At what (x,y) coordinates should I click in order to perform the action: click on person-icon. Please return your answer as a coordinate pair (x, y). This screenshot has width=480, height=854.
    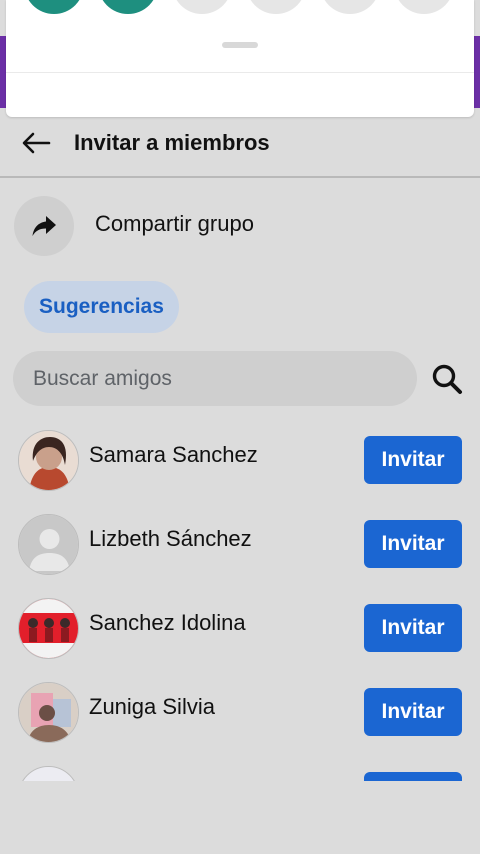
    Looking at the image, I should click on (48, 544).